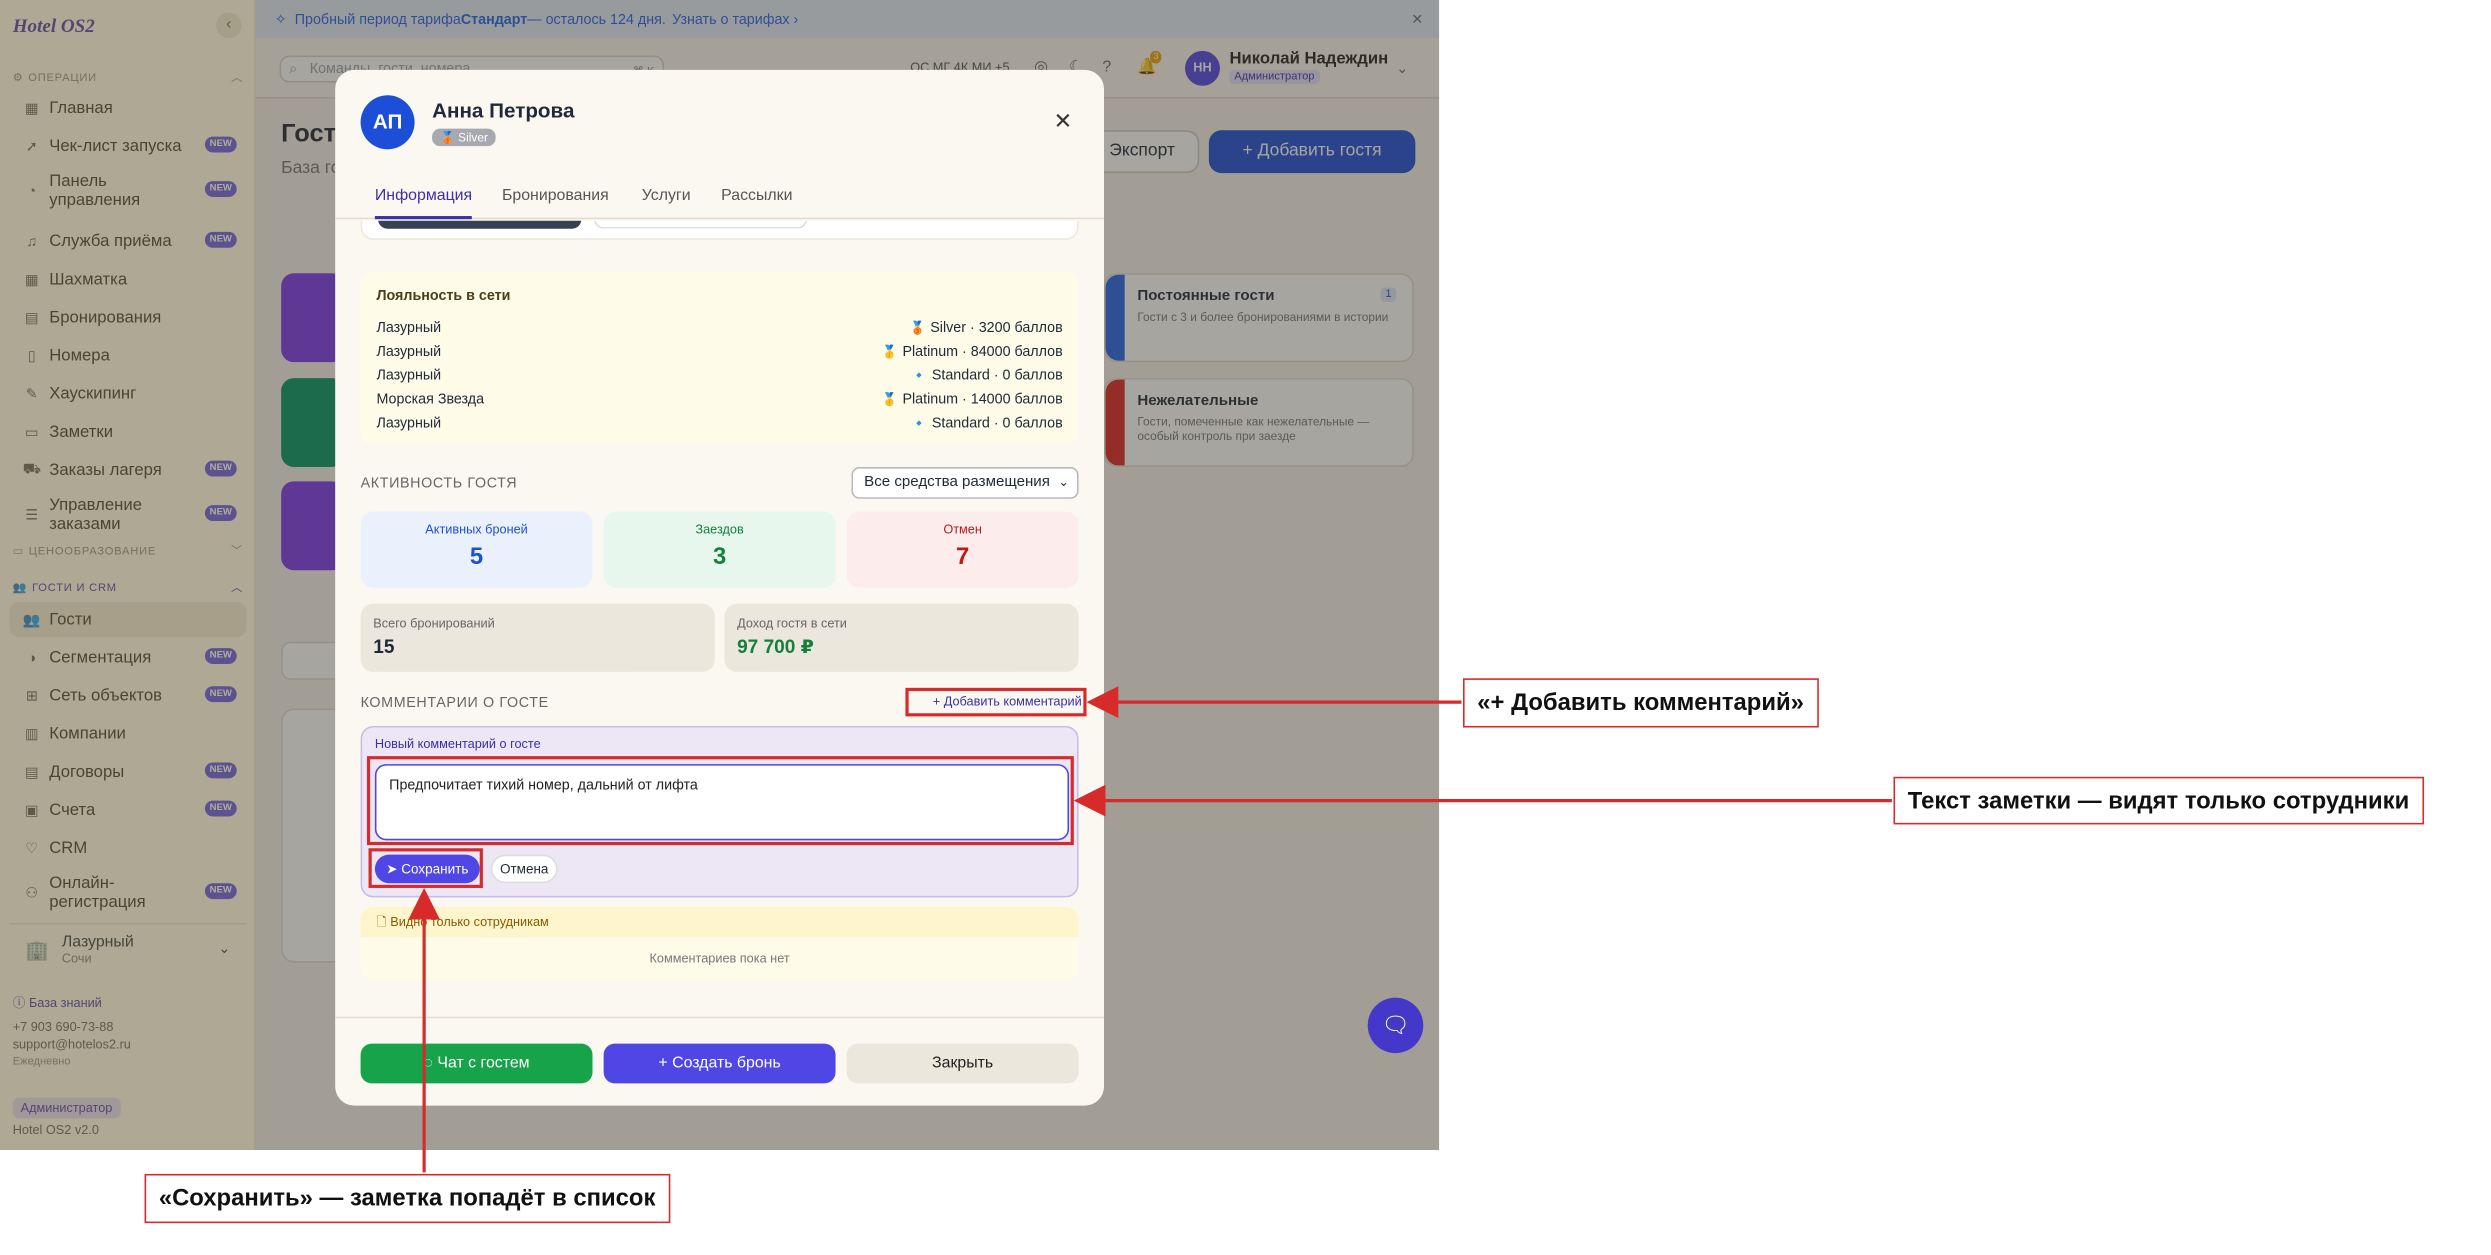 The width and height of the screenshot is (2491, 1255). I want to click on callout-note-text: Текст заметки — видят только сотрудники, so click(2158, 800).